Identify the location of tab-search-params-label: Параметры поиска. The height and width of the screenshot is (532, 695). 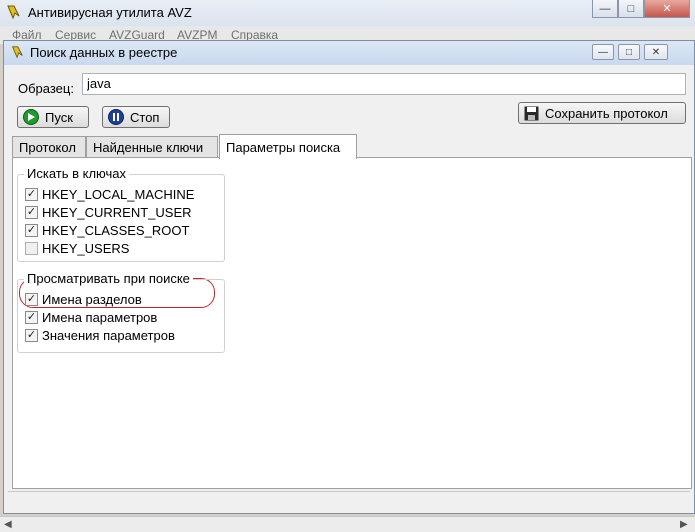
(283, 147).